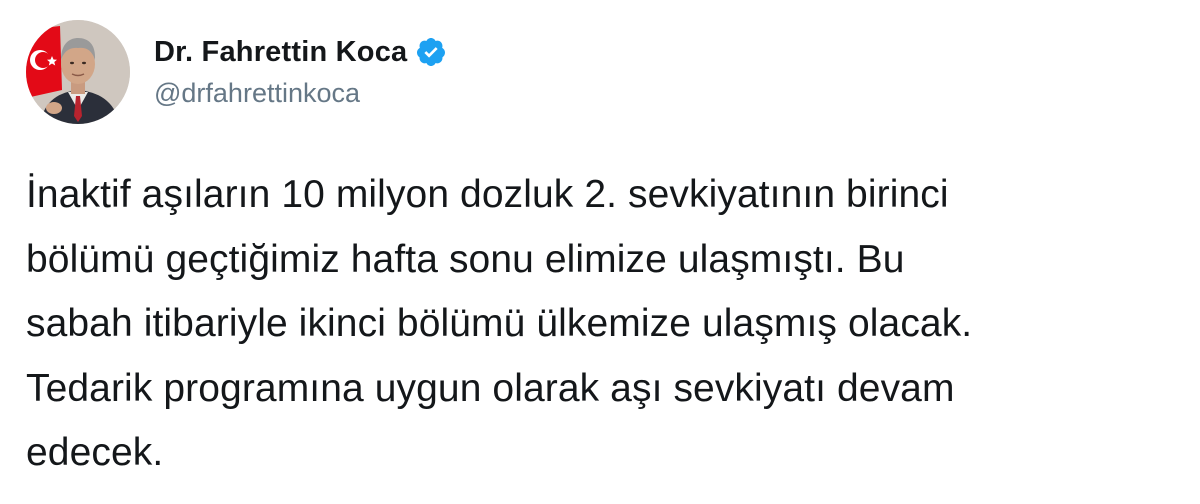 Image resolution: width=1200 pixels, height=504 pixels. What do you see at coordinates (431, 52) in the screenshot?
I see `verified-badge-icon` at bounding box center [431, 52].